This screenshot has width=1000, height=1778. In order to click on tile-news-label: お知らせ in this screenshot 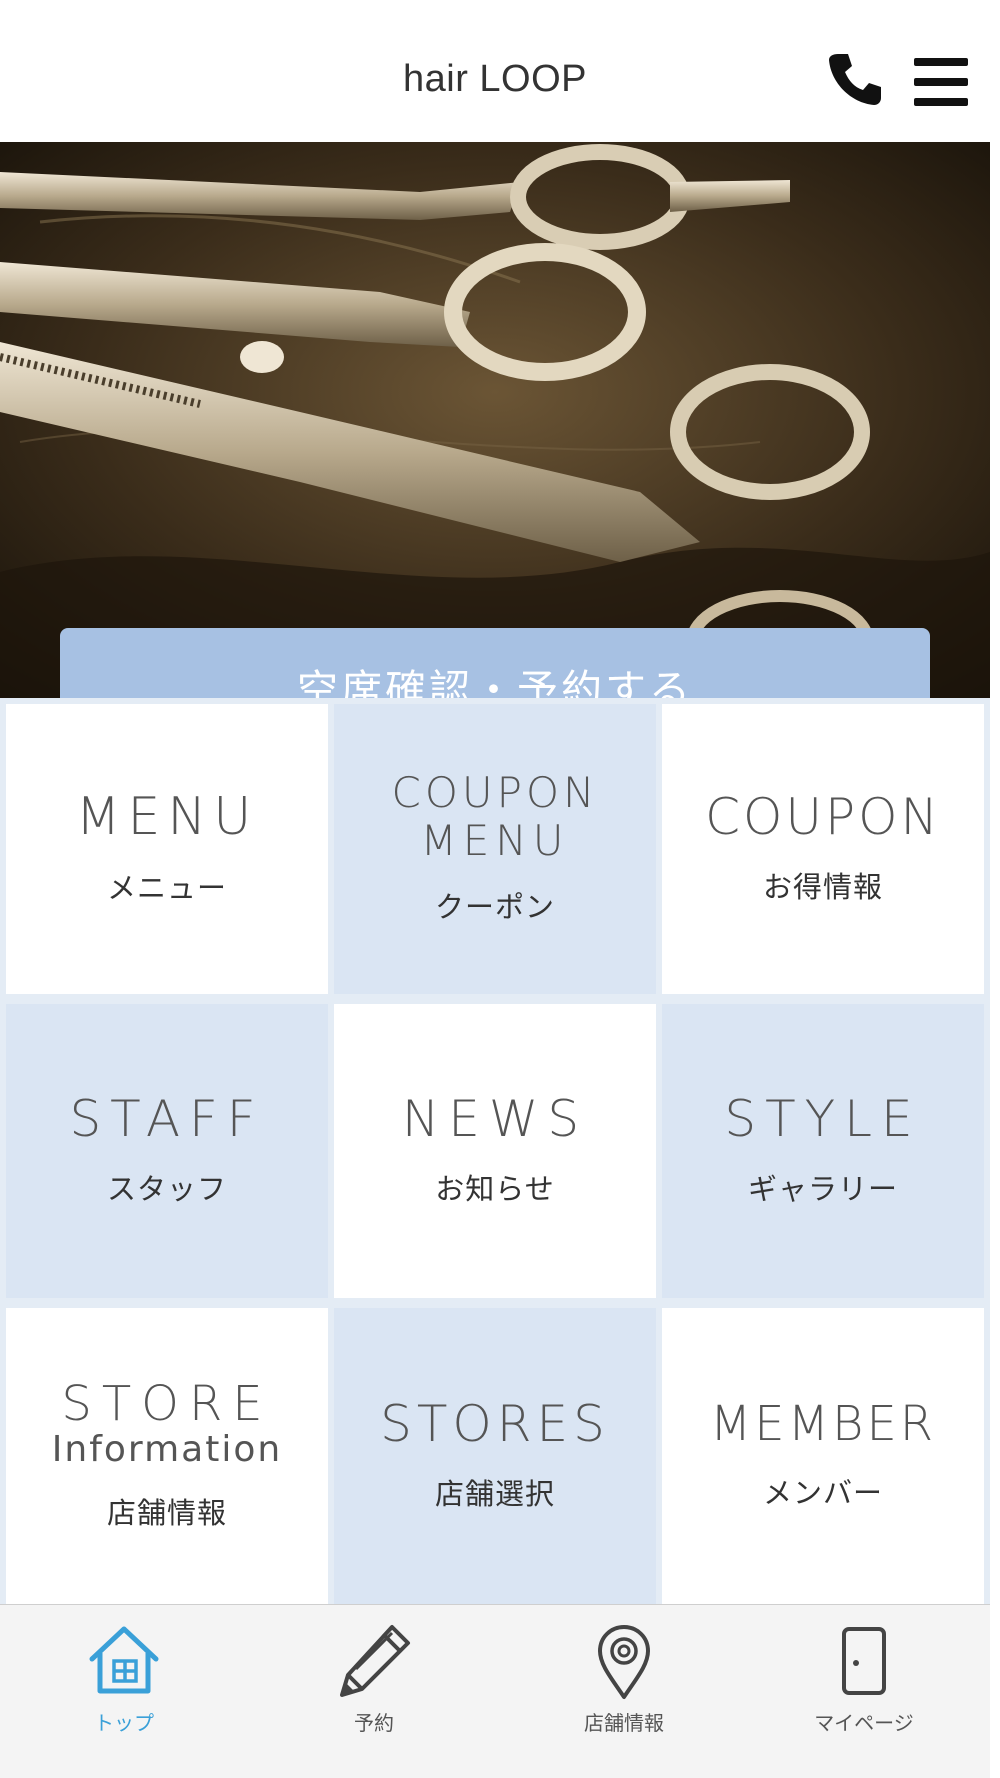, I will do `click(495, 1189)`.